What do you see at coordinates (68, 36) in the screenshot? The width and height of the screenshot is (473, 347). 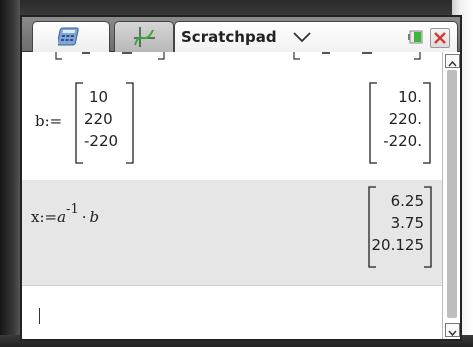 I see `calculator-icon` at bounding box center [68, 36].